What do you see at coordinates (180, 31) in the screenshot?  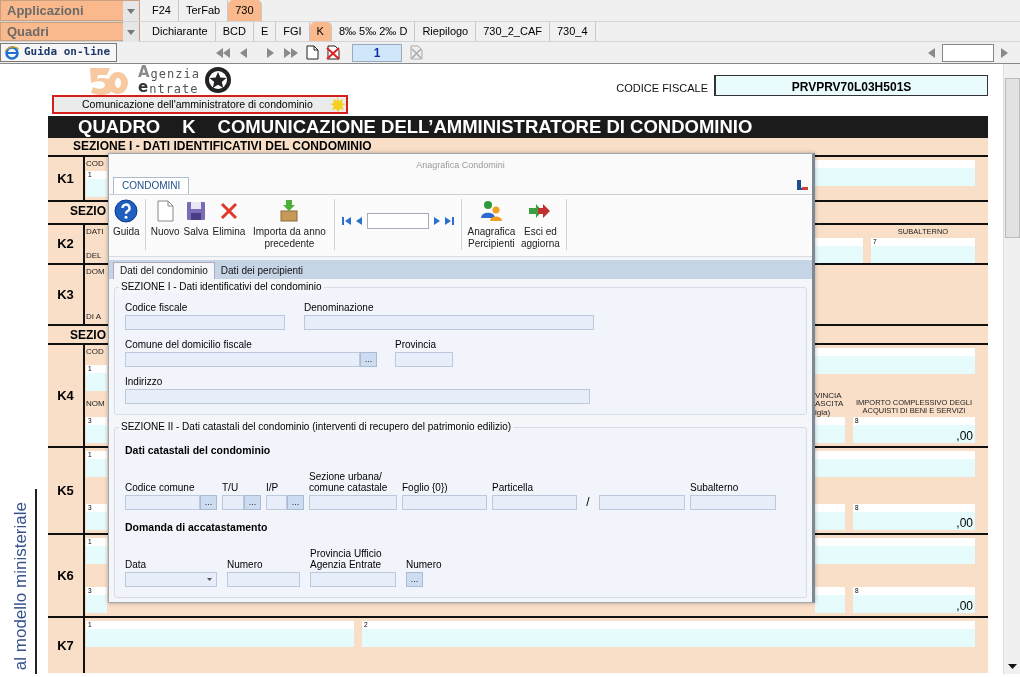 I see `section-tab: Dichiarante` at bounding box center [180, 31].